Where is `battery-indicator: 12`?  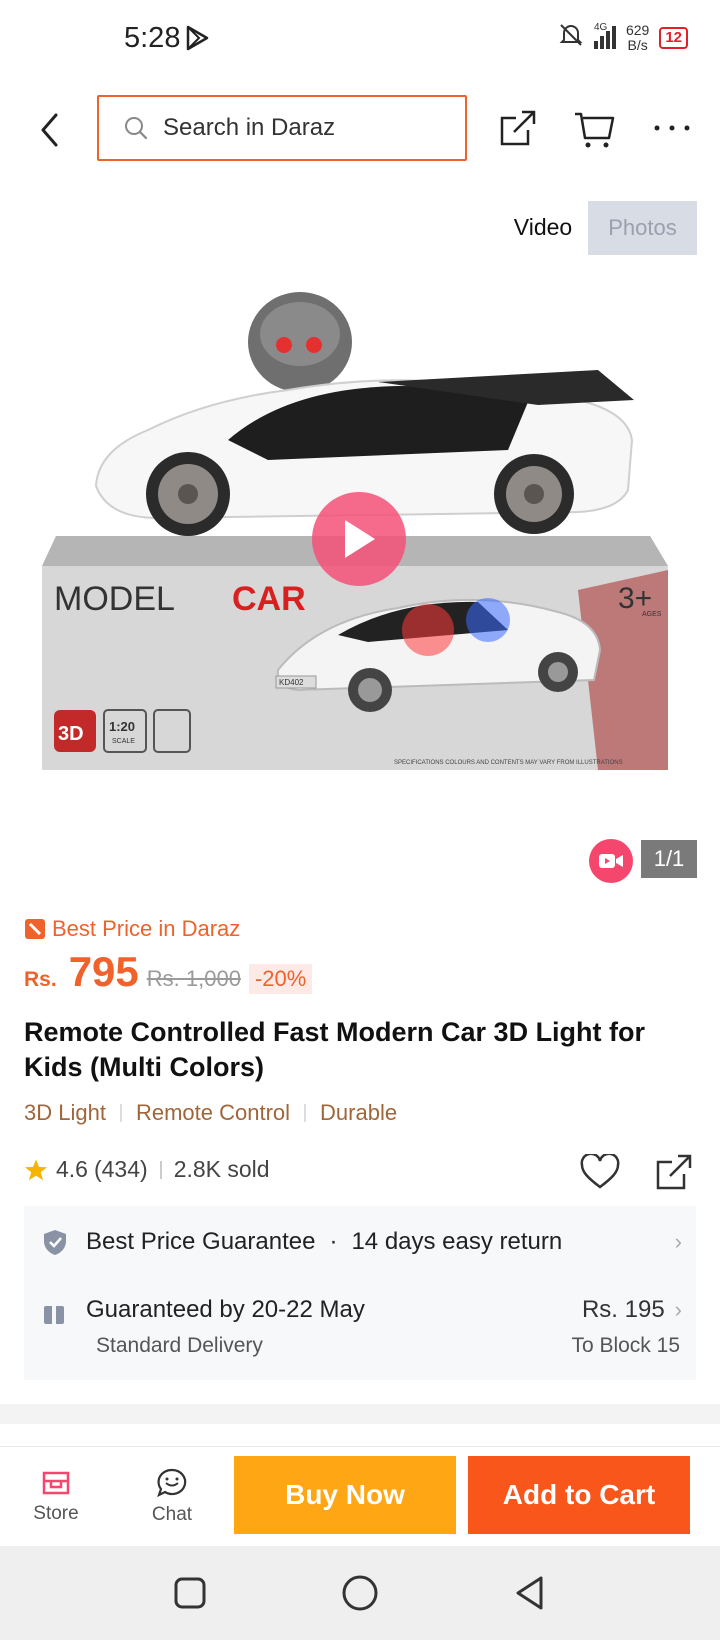 battery-indicator: 12 is located at coordinates (673, 37).